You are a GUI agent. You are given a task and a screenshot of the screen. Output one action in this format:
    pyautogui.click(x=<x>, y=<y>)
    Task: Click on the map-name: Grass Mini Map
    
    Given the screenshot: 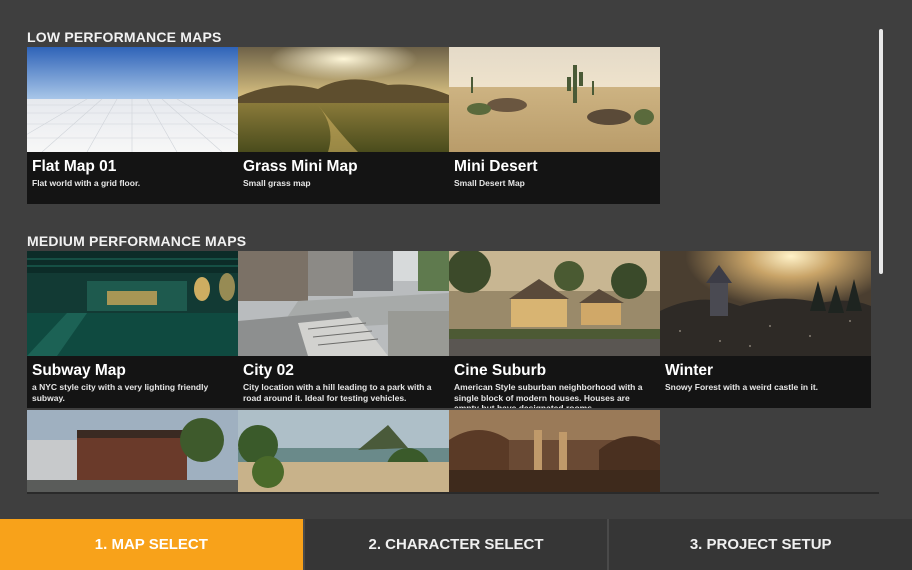 What is the action you would take?
    pyautogui.click(x=300, y=166)
    